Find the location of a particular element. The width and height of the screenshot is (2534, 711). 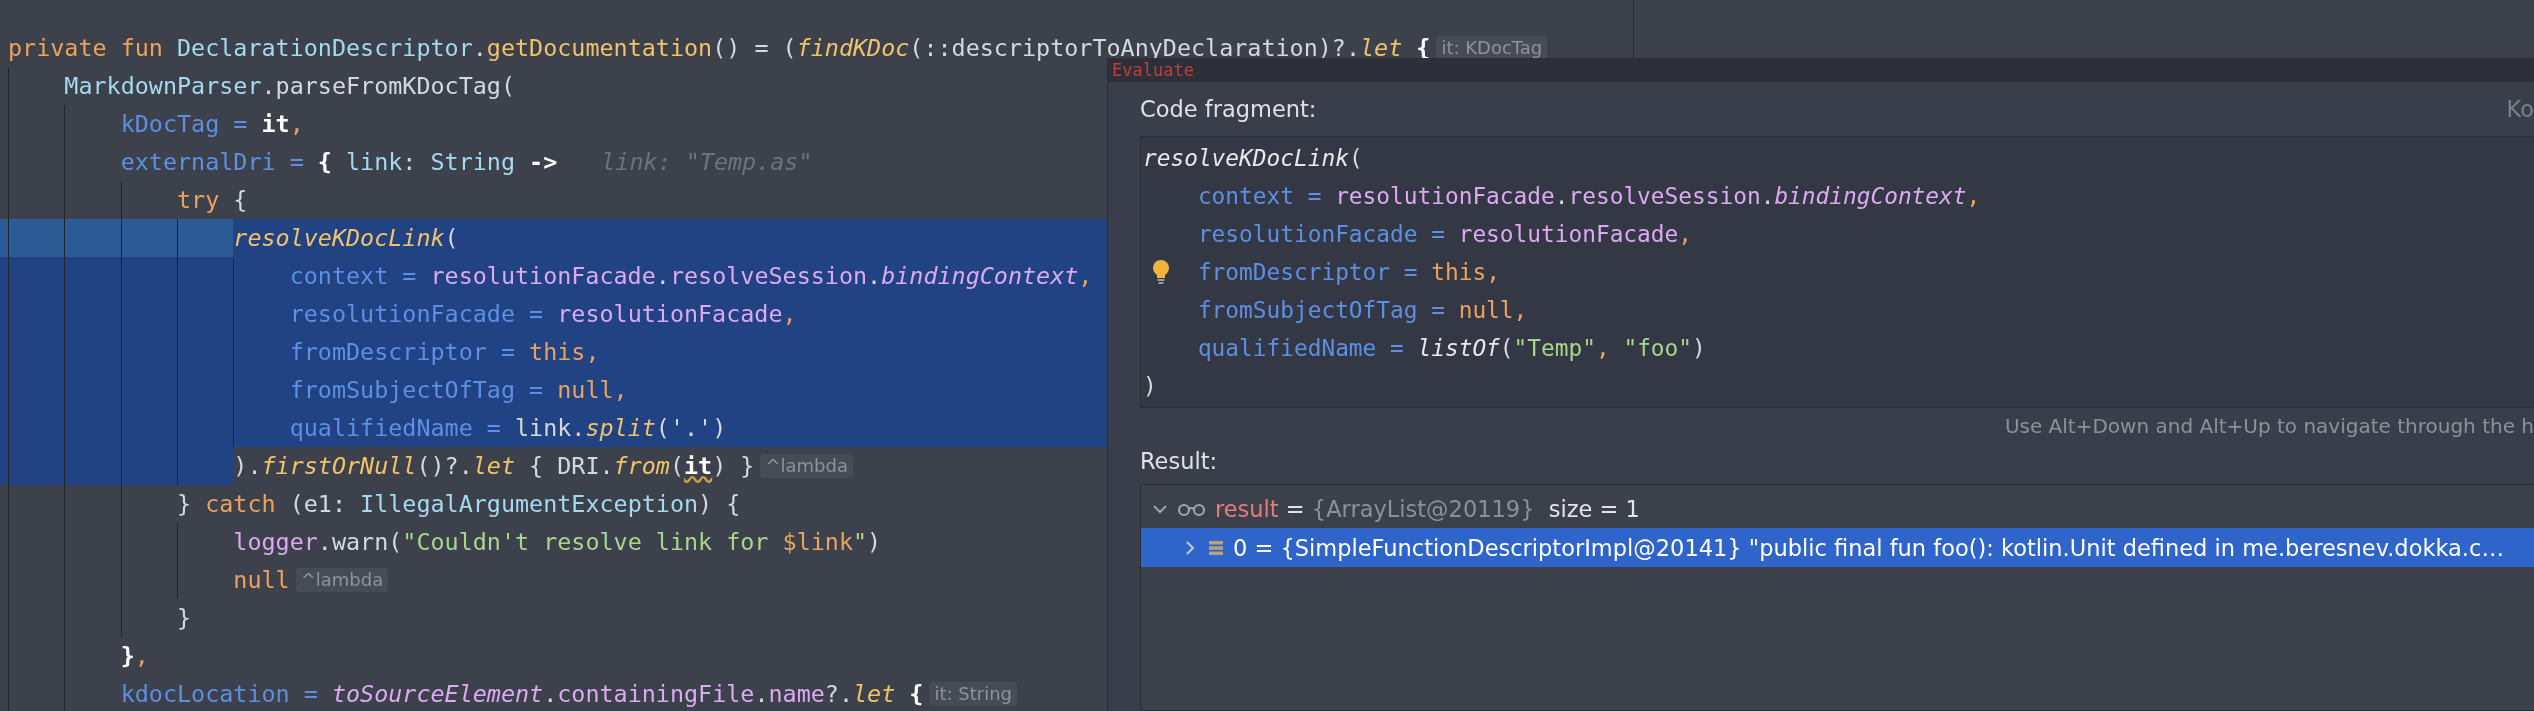

lightbulb-icon is located at coordinates (1161, 272).